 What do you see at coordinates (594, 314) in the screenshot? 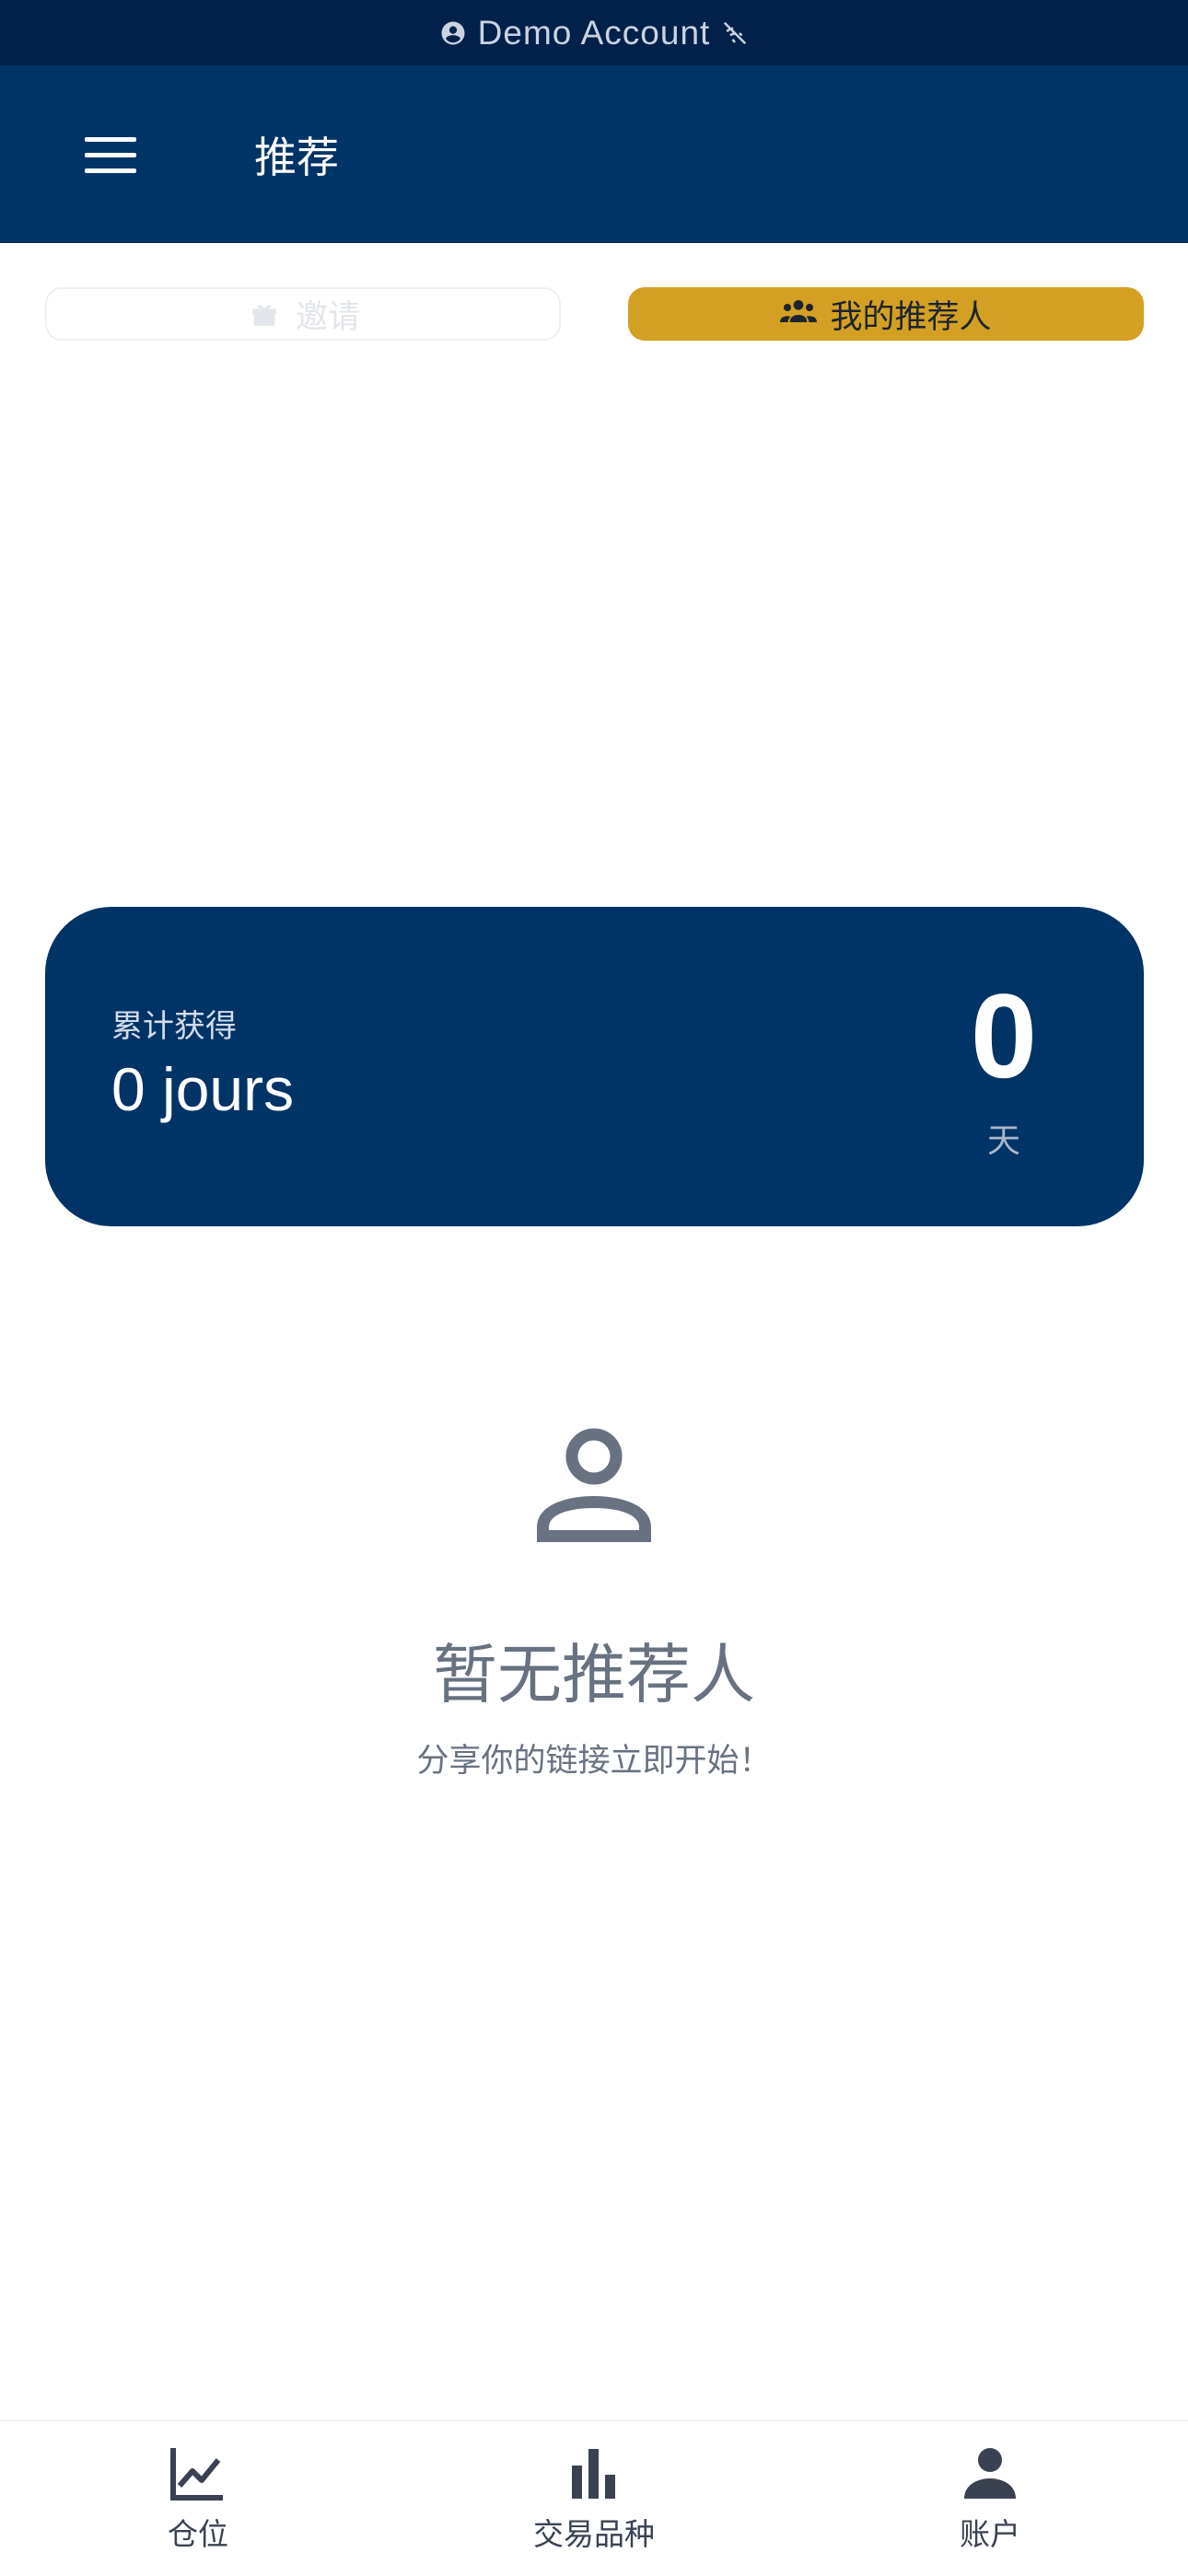
I see `tab-bar: 邀请 我的推荐人` at bounding box center [594, 314].